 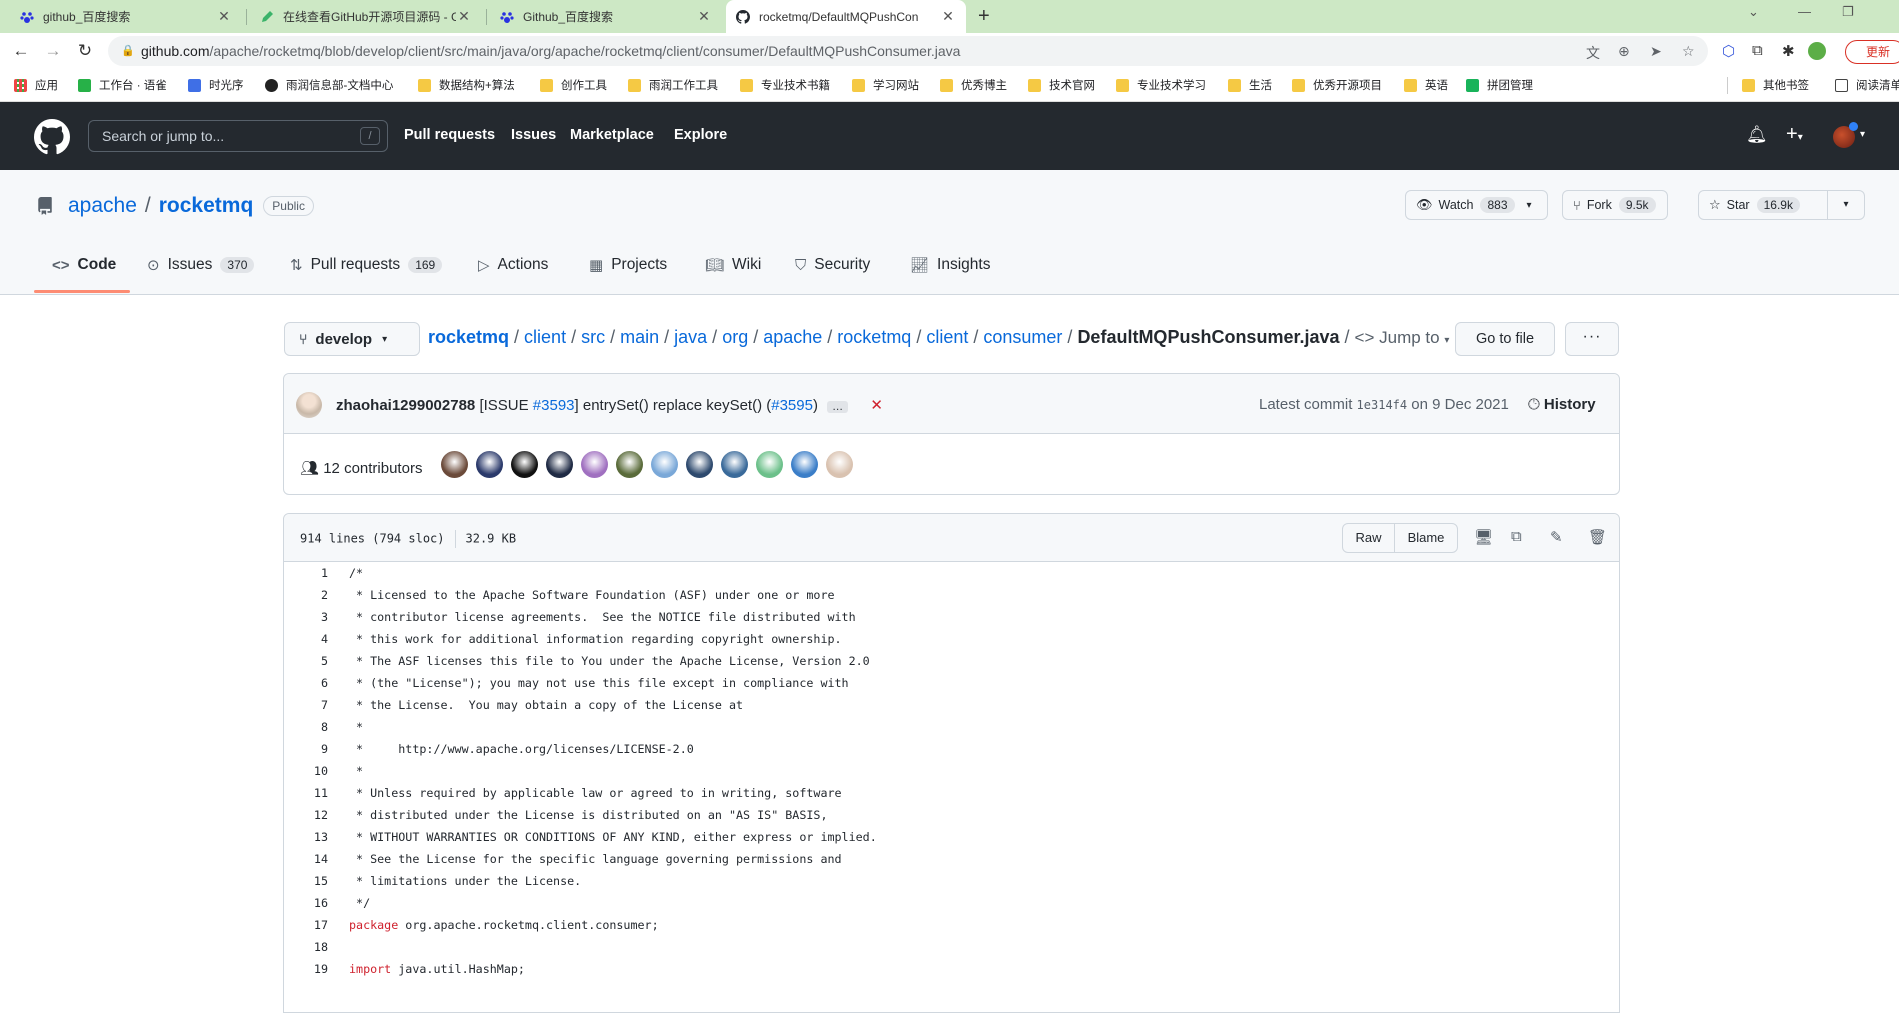 What do you see at coordinates (1556, 537) in the screenshot?
I see `pencil-icon: ✎` at bounding box center [1556, 537].